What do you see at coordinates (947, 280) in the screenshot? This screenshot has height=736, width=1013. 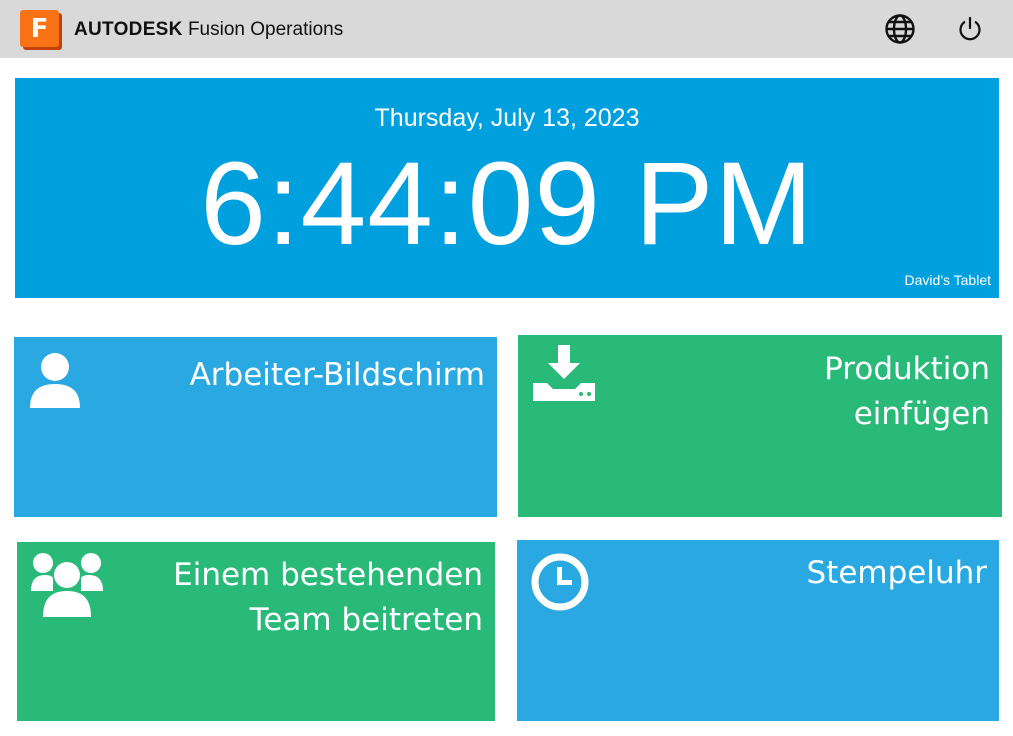 I see `device-name: David's Tablet` at bounding box center [947, 280].